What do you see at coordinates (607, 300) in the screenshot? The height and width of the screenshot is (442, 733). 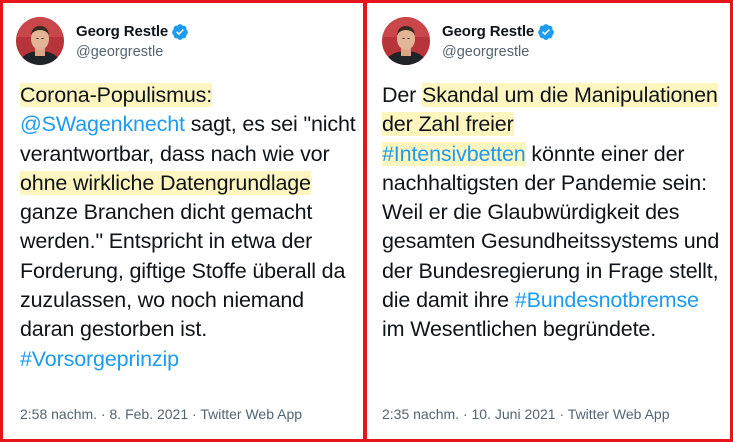 I see `hashtag-link: #Bundesnotbremse` at bounding box center [607, 300].